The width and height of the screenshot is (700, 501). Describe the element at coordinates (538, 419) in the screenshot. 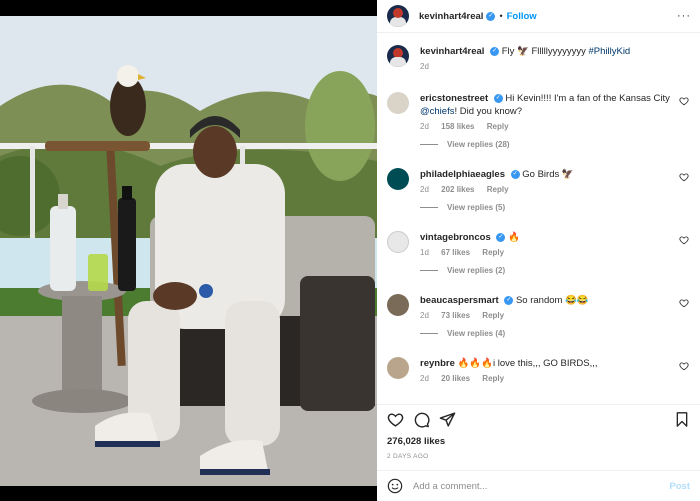

I see `action-bar` at that location.